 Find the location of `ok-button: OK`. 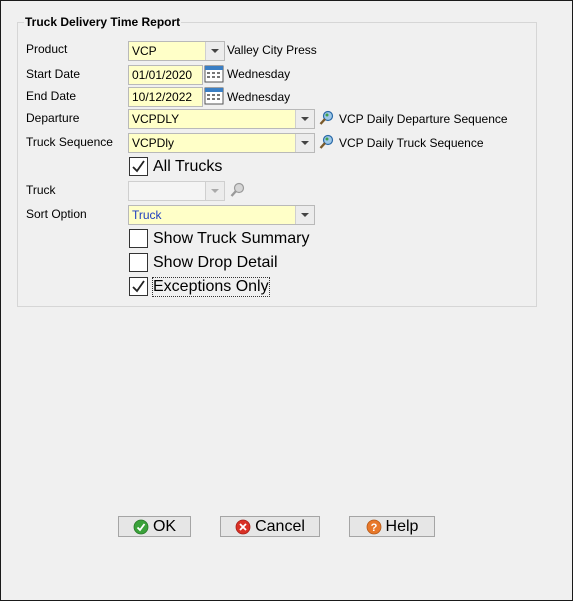

ok-button: OK is located at coordinates (154, 526).